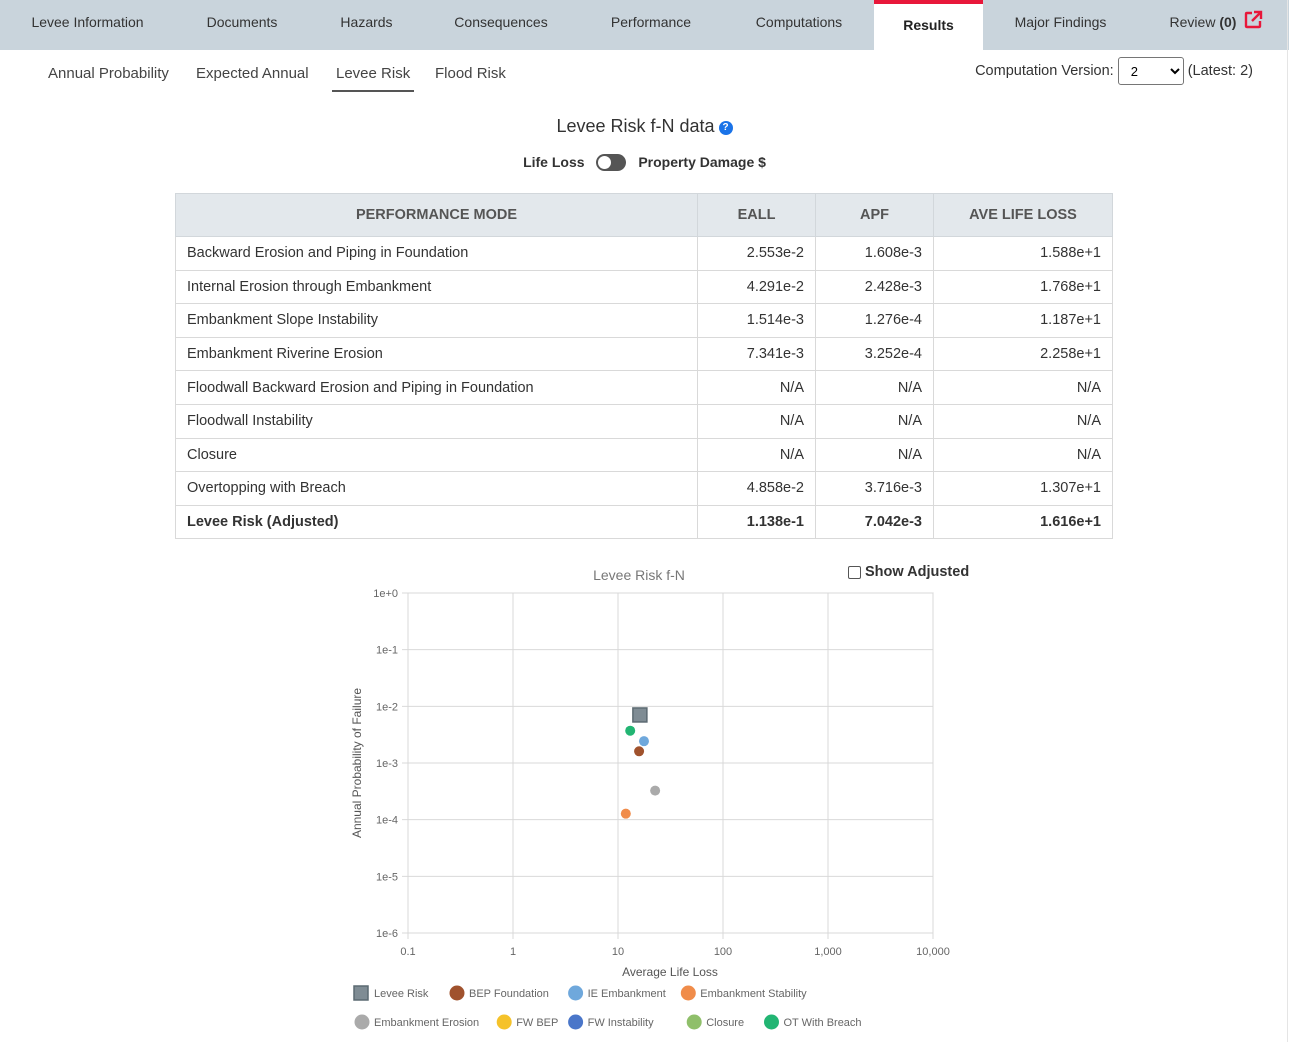  Describe the element at coordinates (1023, 354) in the screenshot. I see `ave-life-loss-cell: 2.258e+1` at that location.